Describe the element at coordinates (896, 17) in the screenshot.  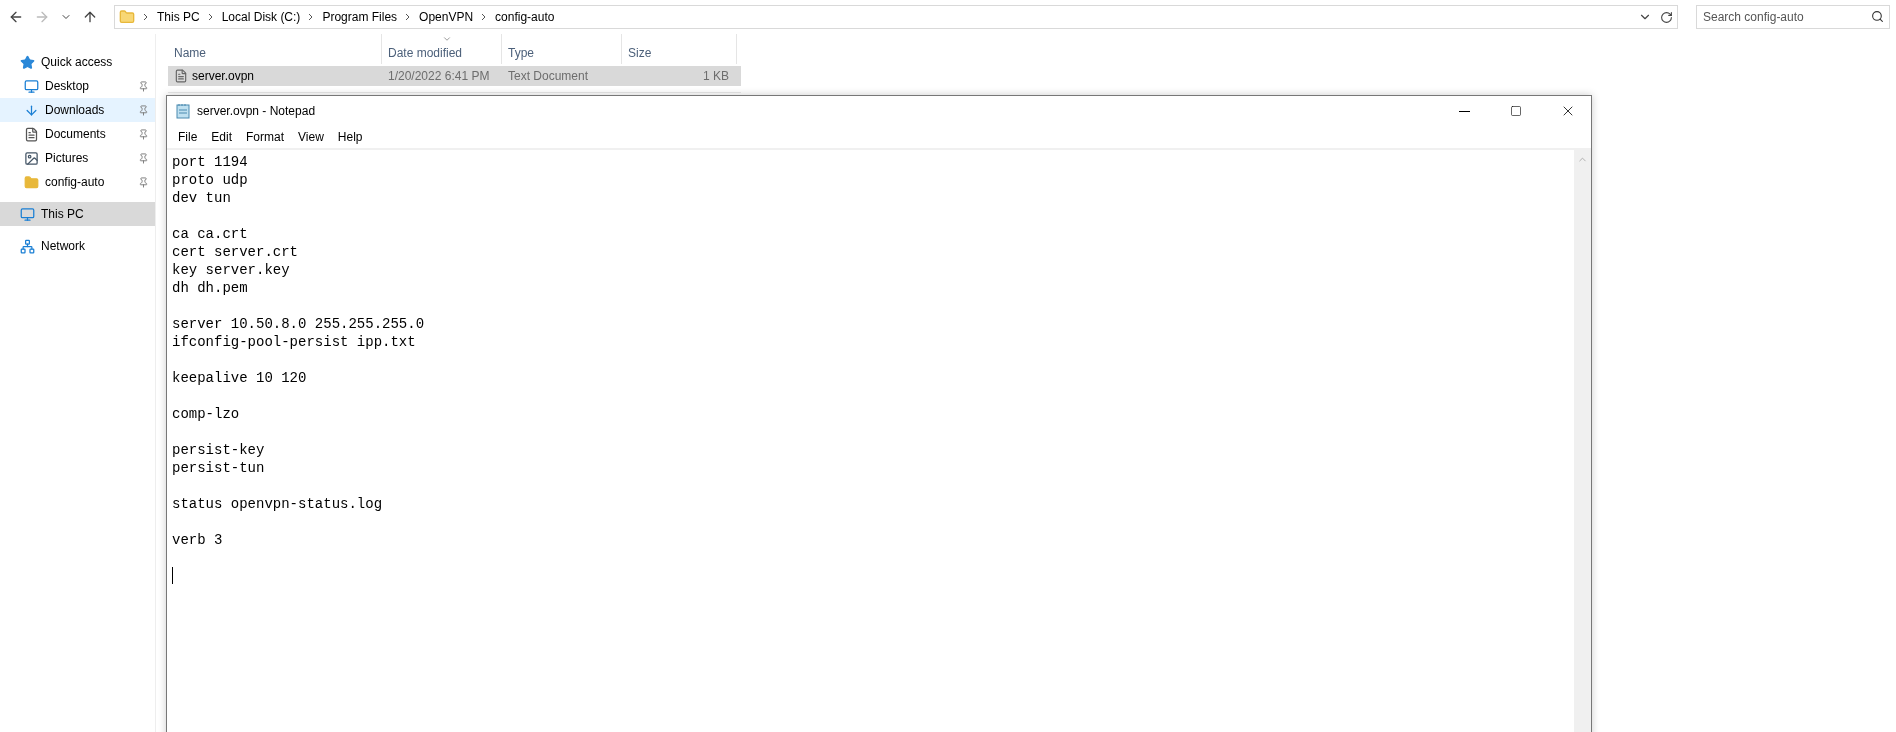
I see `address-bar: This PC Local Disk (C:) Program Files OpenVPN config-auto` at that location.